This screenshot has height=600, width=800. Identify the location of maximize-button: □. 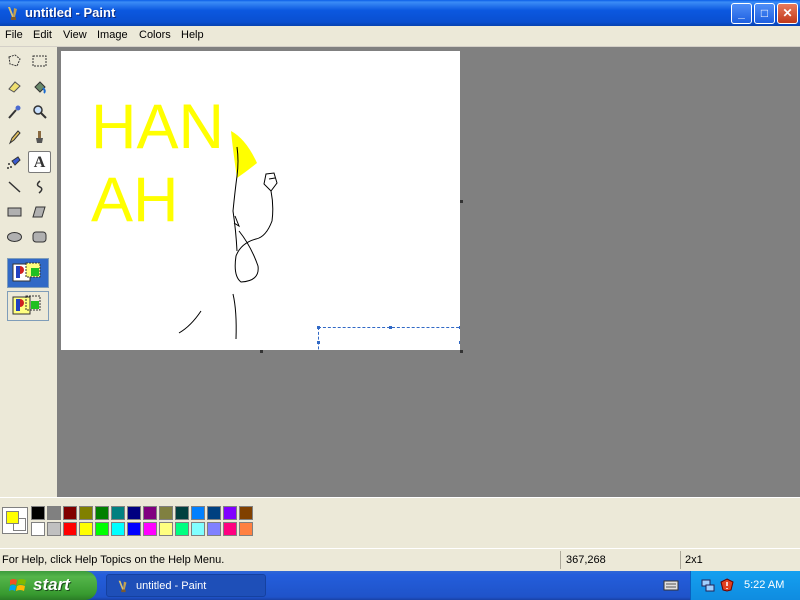
(764, 13).